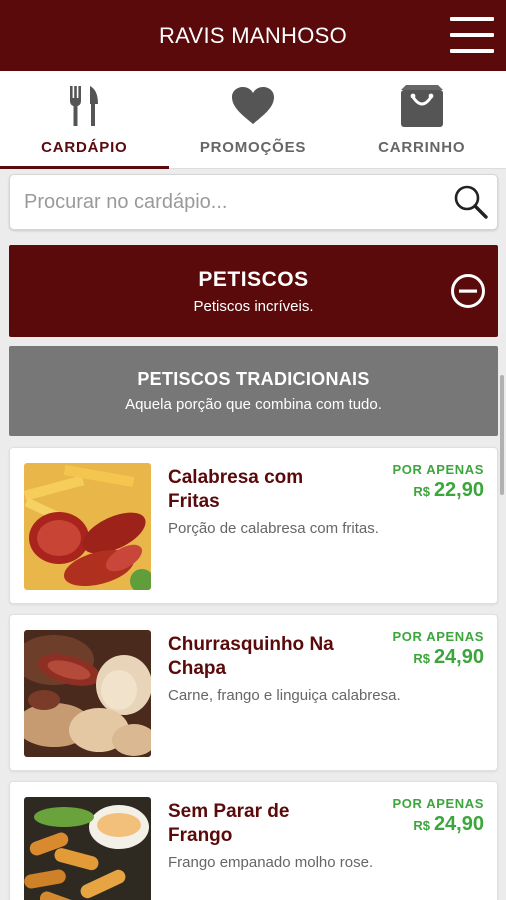 Image resolution: width=506 pixels, height=900 pixels. What do you see at coordinates (253, 279) in the screenshot?
I see `category-title: PETISCOS` at bounding box center [253, 279].